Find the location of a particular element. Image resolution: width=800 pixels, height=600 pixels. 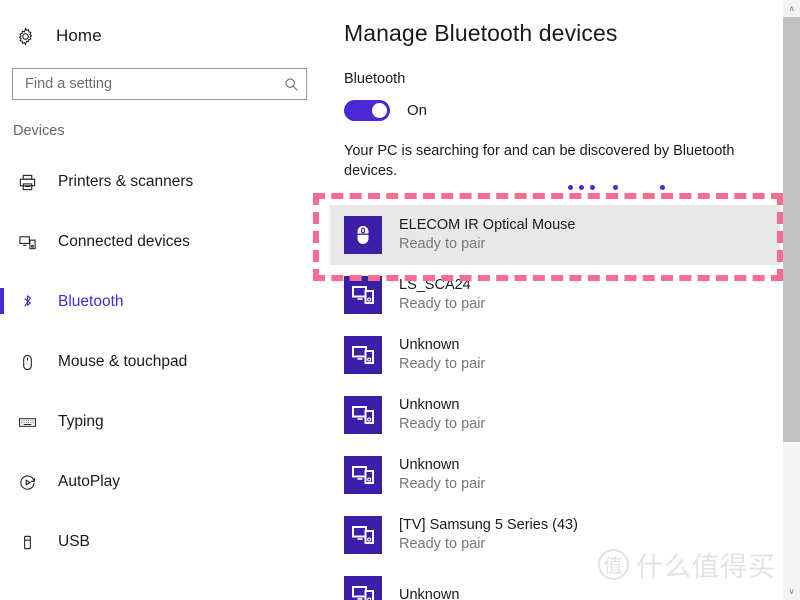

sidebar-item-connected-devices: Connected devices is located at coordinates (165, 242).